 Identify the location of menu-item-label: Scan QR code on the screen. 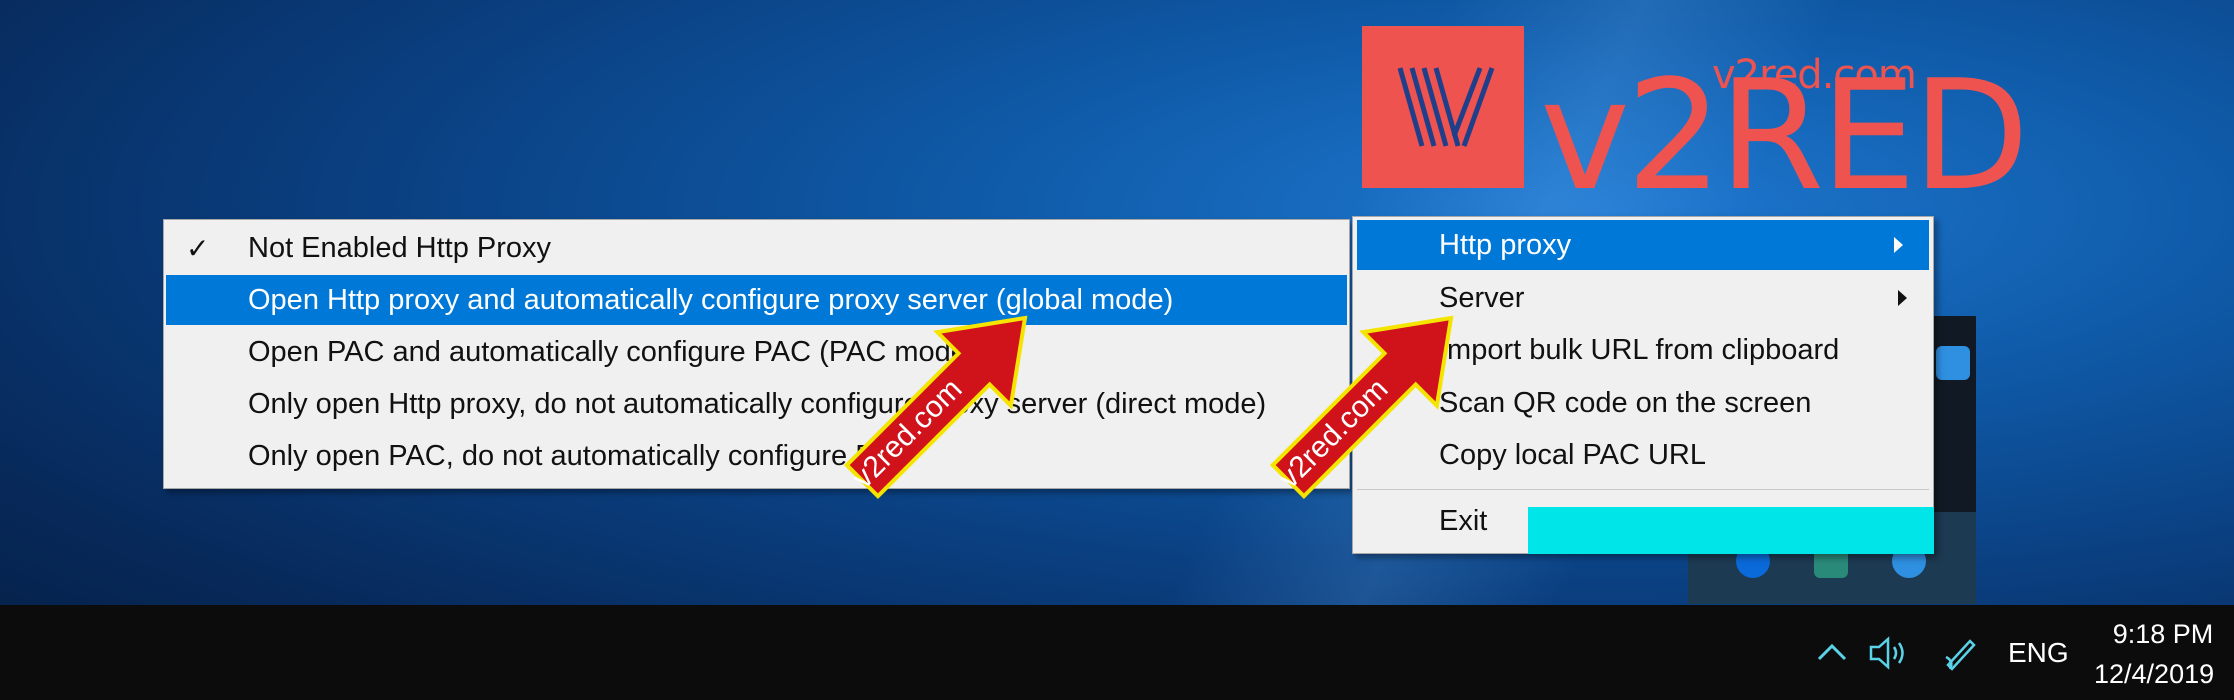
(1625, 402).